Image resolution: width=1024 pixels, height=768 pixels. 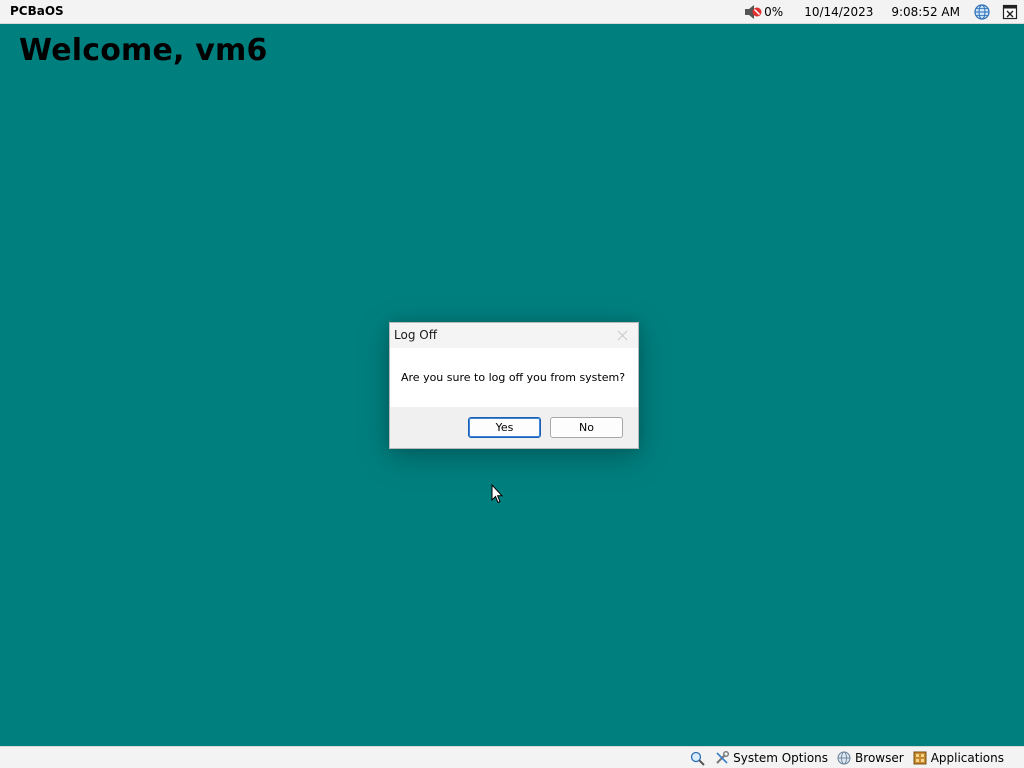 I want to click on volume-indicator: 0%, so click(x=763, y=12).